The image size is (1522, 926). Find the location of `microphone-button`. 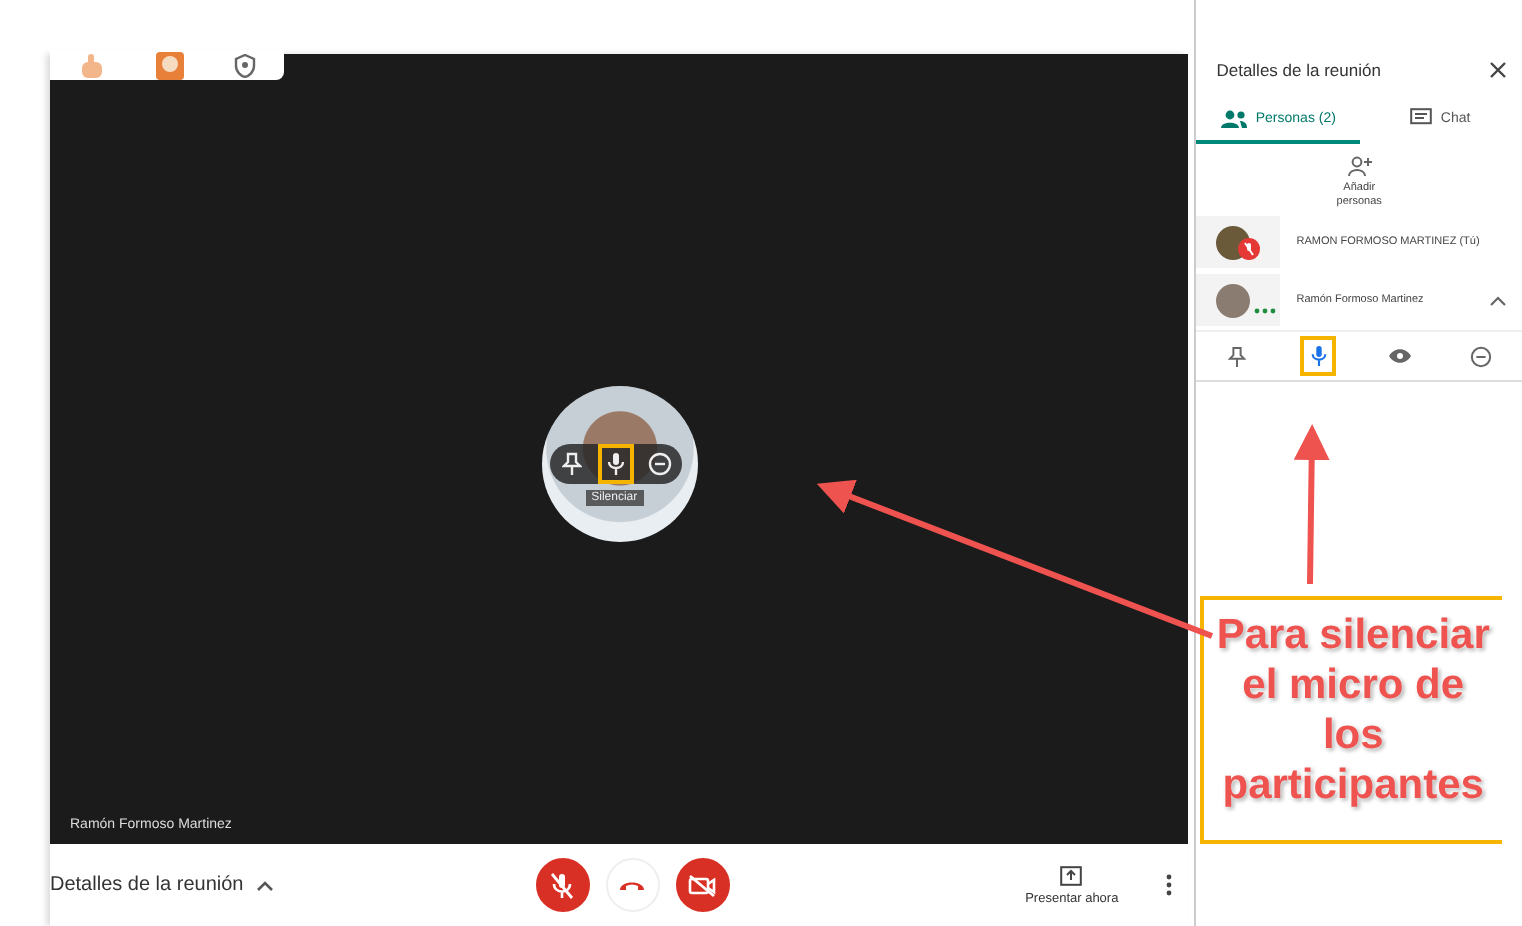

microphone-button is located at coordinates (562, 885).